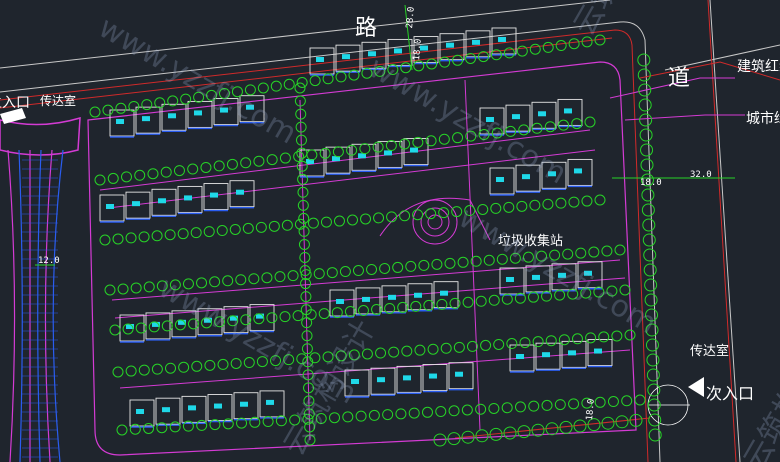  Describe the element at coordinates (696, 387) in the screenshot. I see `secondary-entrance-arrow` at that location.